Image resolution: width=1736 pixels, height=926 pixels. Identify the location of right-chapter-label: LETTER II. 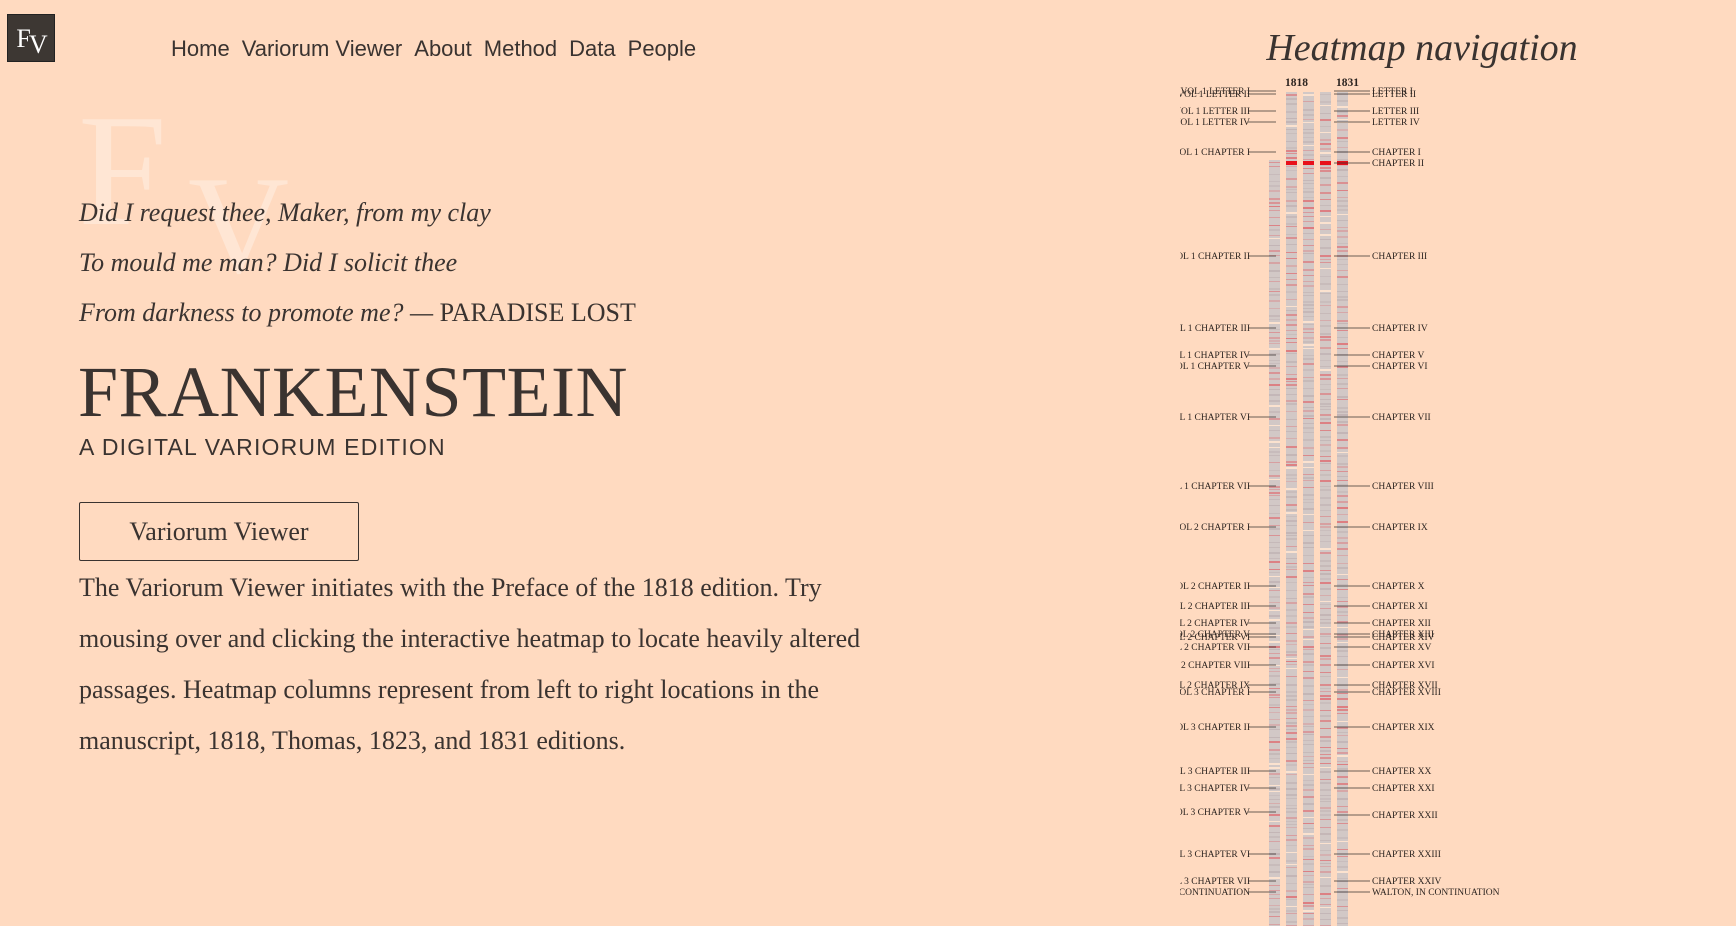
(1394, 95).